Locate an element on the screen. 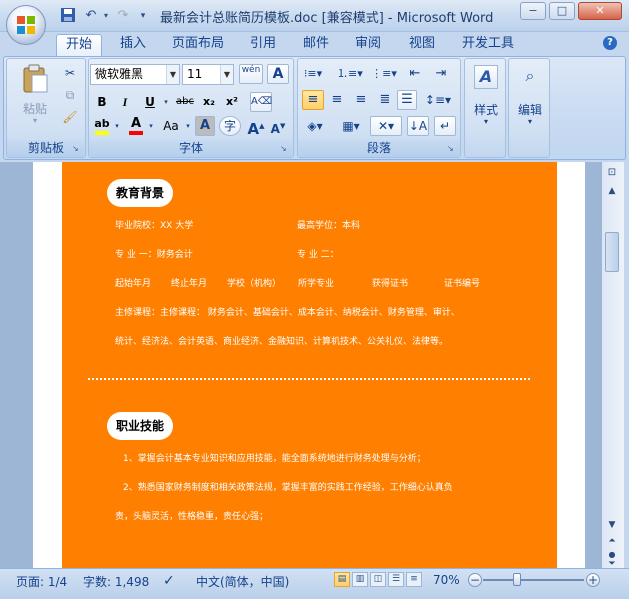  clear-formatting-button: A⌫ is located at coordinates (261, 102).